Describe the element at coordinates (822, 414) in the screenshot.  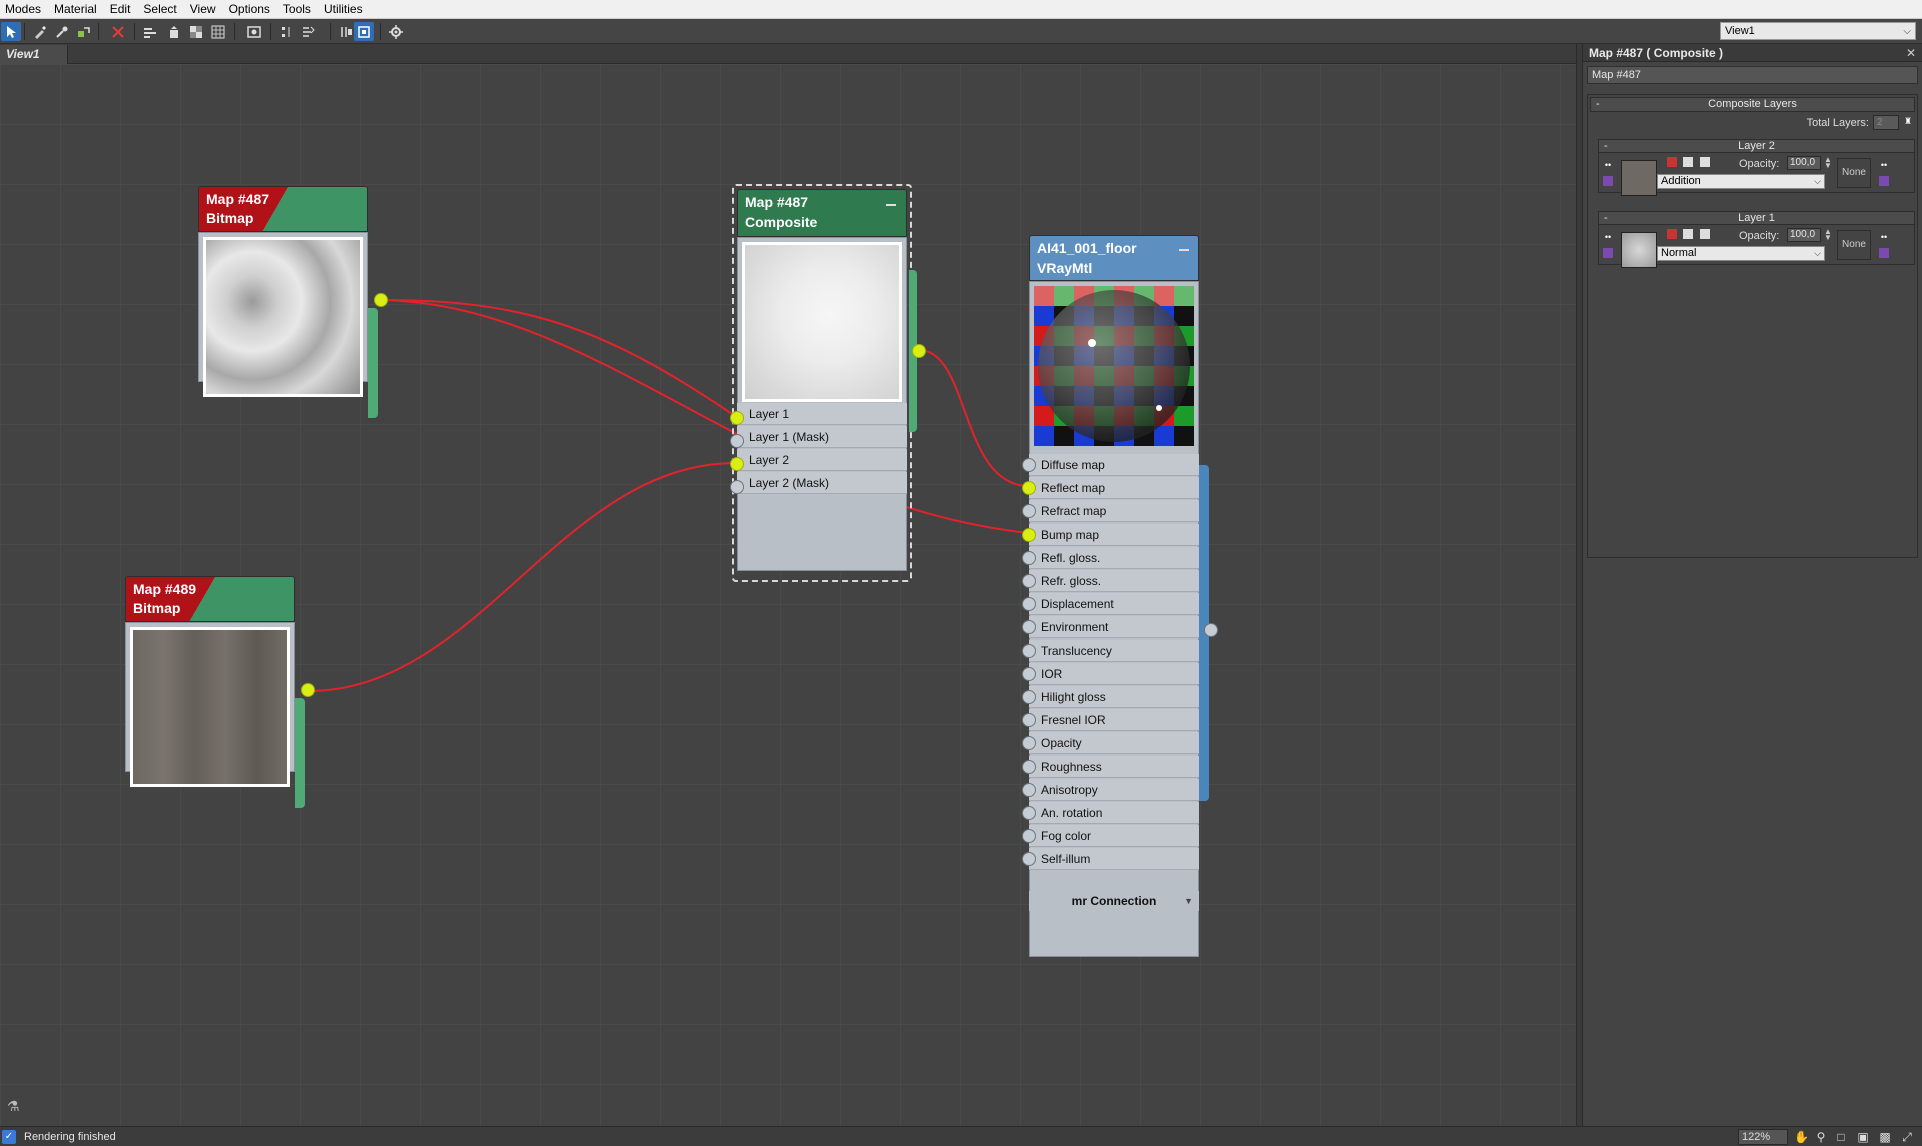
I see `slot-layer-1: Layer 1` at that location.